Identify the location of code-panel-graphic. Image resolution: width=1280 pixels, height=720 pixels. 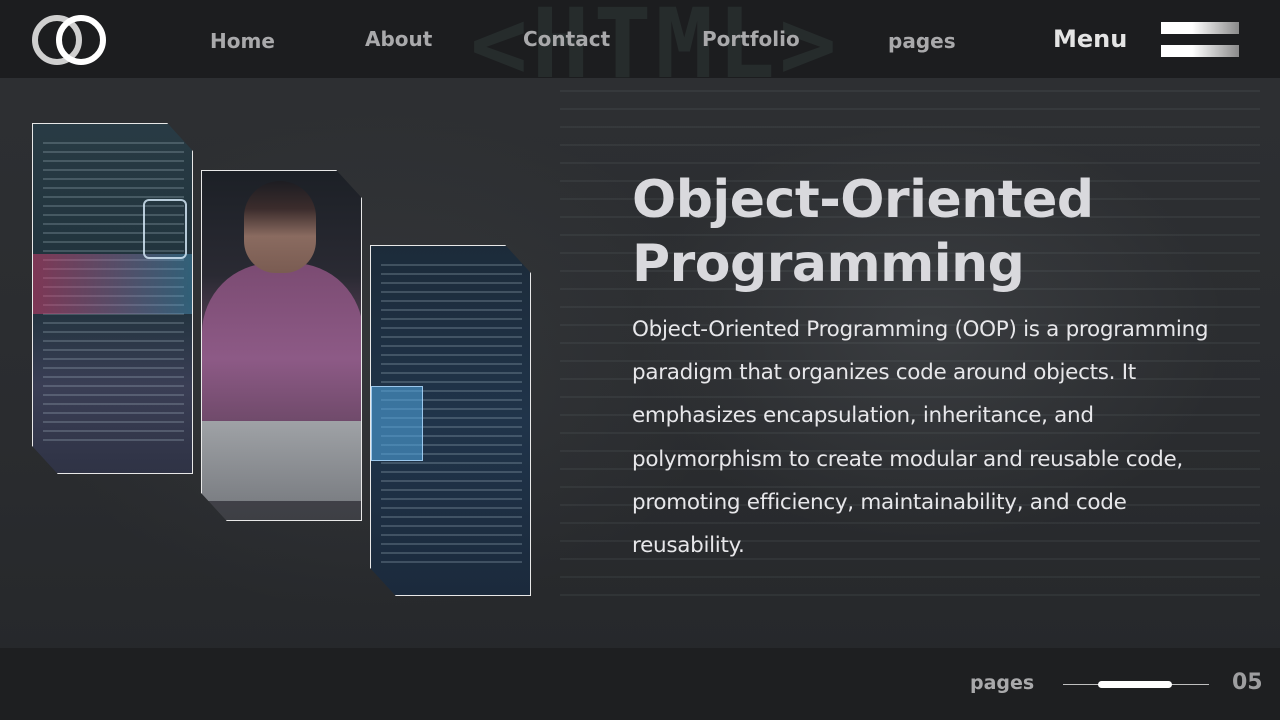
(397, 423).